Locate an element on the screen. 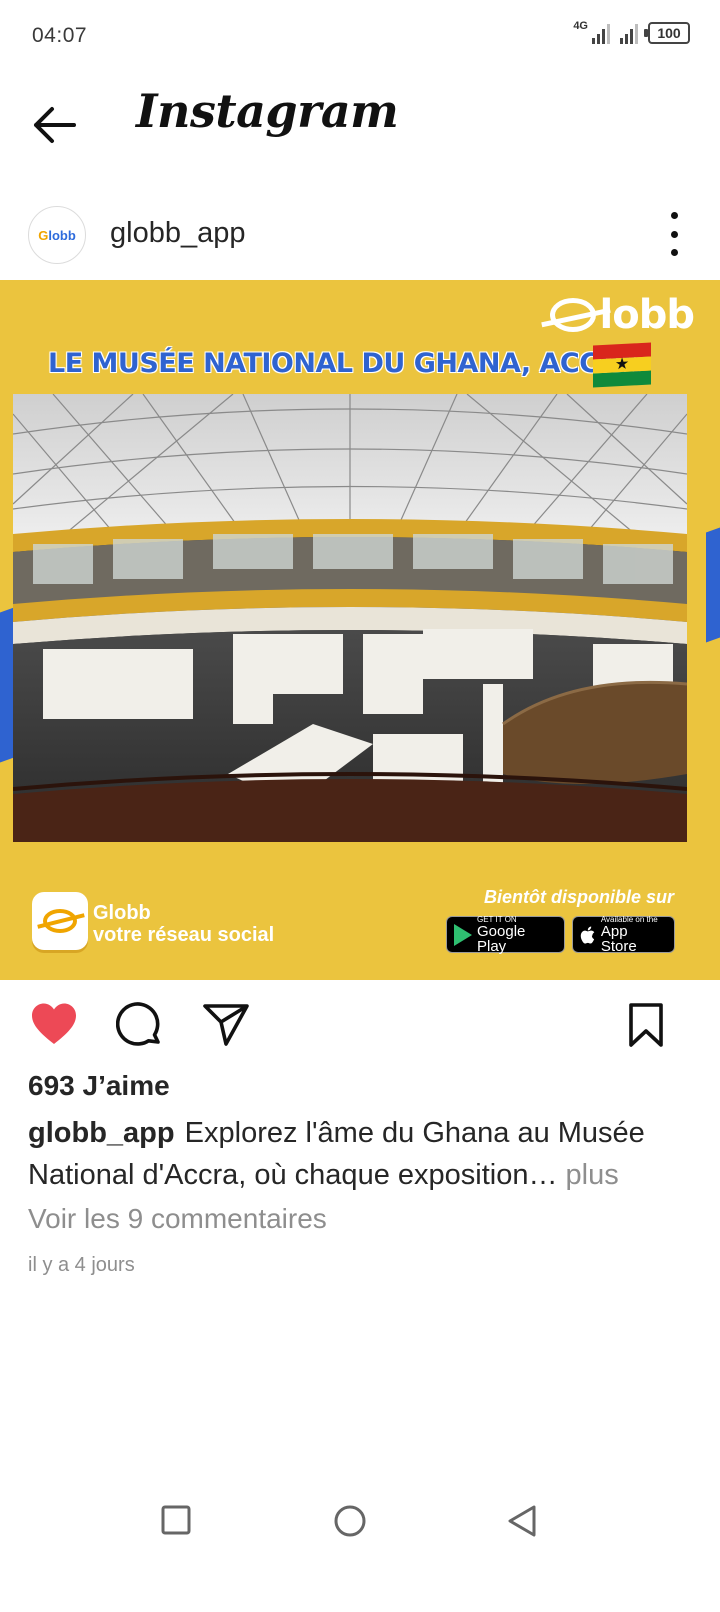  google-play-badge: GET IT ON Google Play is located at coordinates (505, 935).